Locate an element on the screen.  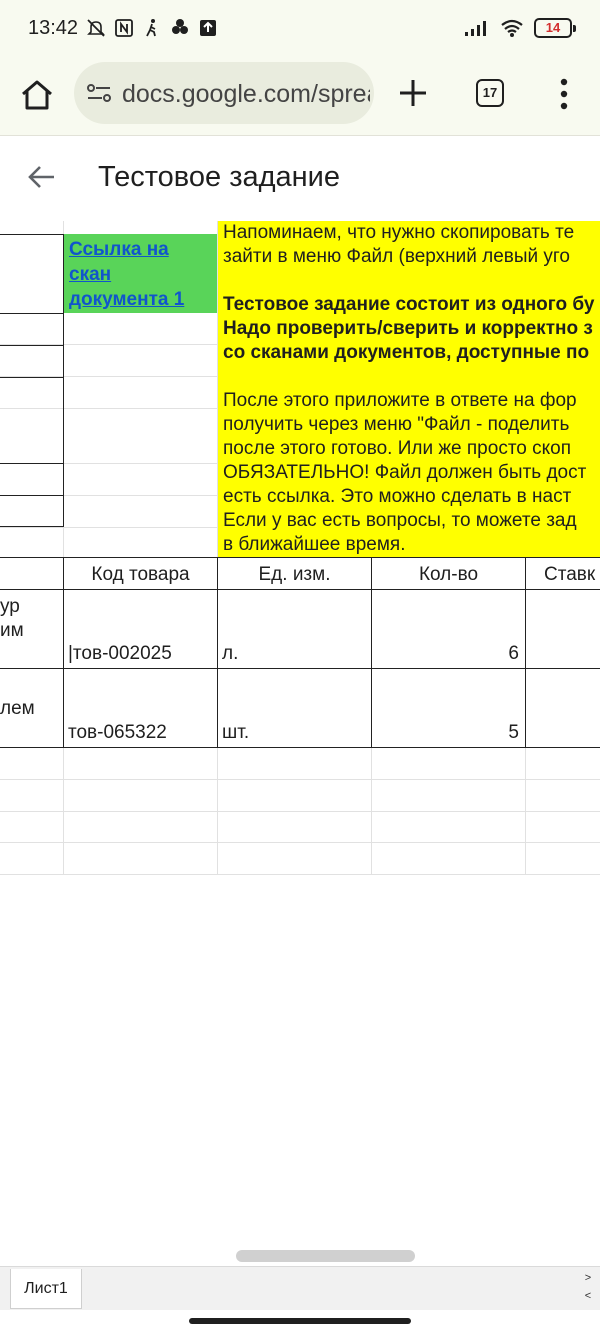
status-time: 13:42 is located at coordinates (53, 28).